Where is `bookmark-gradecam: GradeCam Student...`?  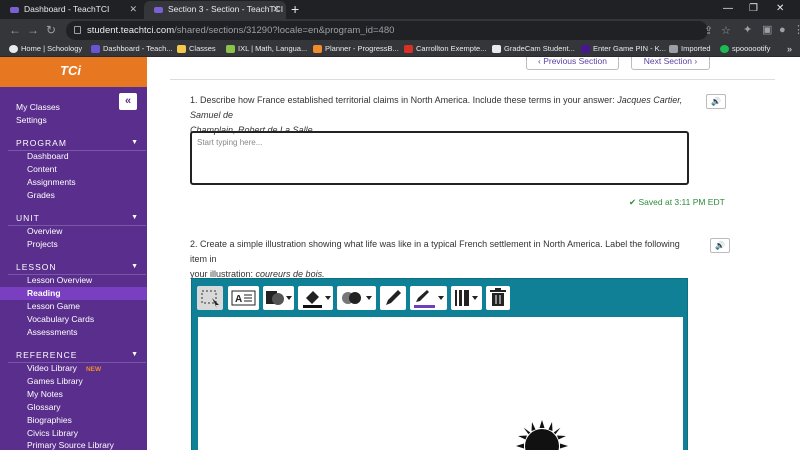 bookmark-gradecam: GradeCam Student... is located at coordinates (533, 49).